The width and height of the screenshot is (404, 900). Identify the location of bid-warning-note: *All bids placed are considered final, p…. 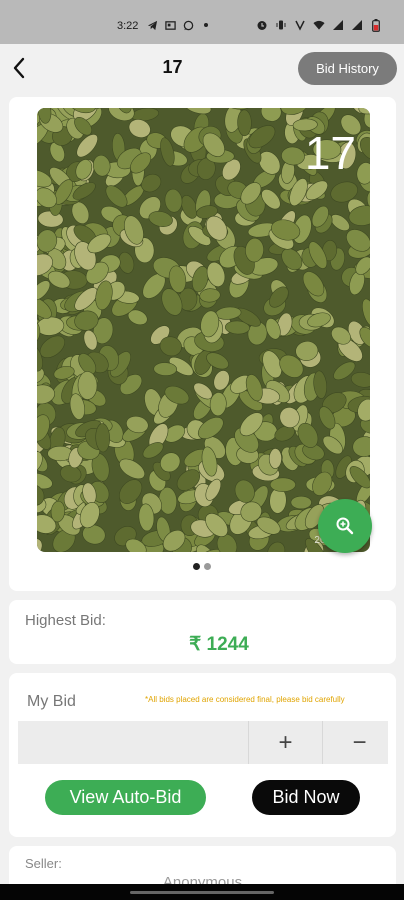
(245, 699).